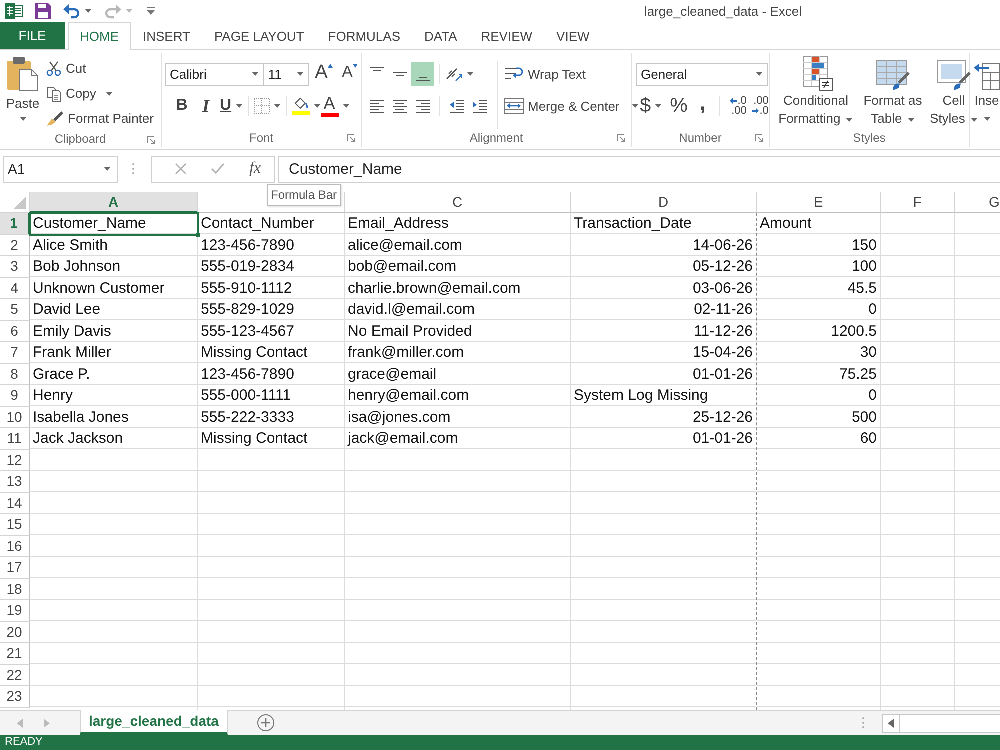 The image size is (1000, 750). Describe the element at coordinates (651, 106) in the screenshot. I see `accounting-format-button: $` at that location.